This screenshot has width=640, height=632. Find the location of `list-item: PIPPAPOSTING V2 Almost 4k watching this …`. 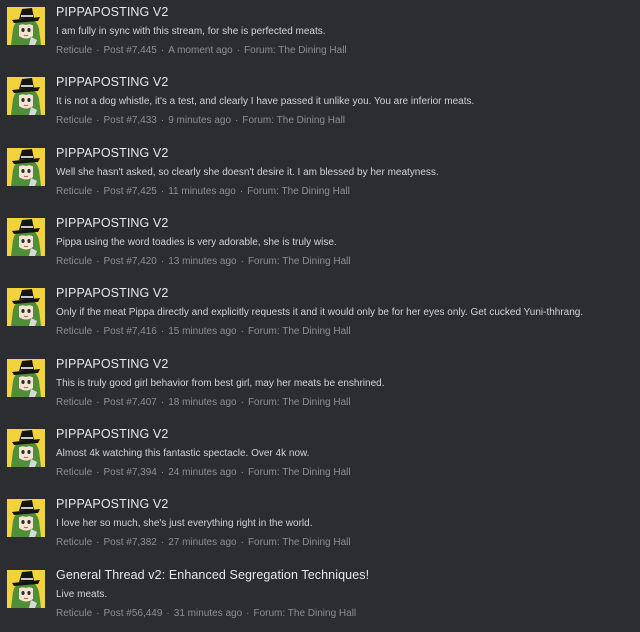

list-item: PIPPAPOSTING V2 Almost 4k watching this … is located at coordinates (320, 459).